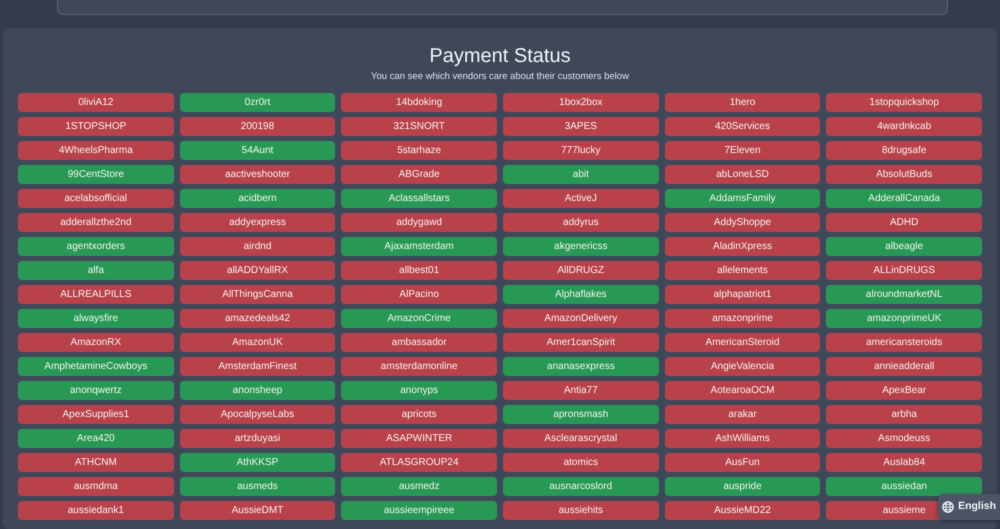  Describe the element at coordinates (258, 150) in the screenshot. I see `vendor-status-tile: 54Aunt` at that location.